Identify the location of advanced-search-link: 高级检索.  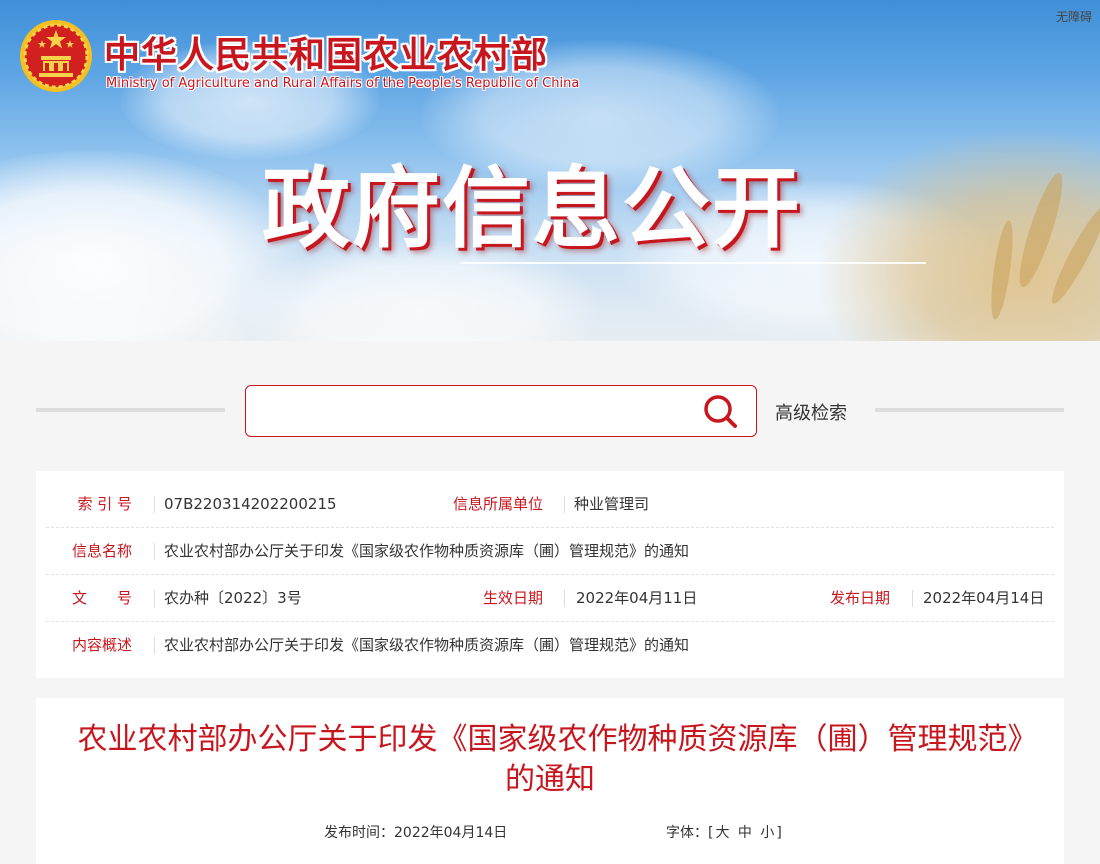
(811, 412).